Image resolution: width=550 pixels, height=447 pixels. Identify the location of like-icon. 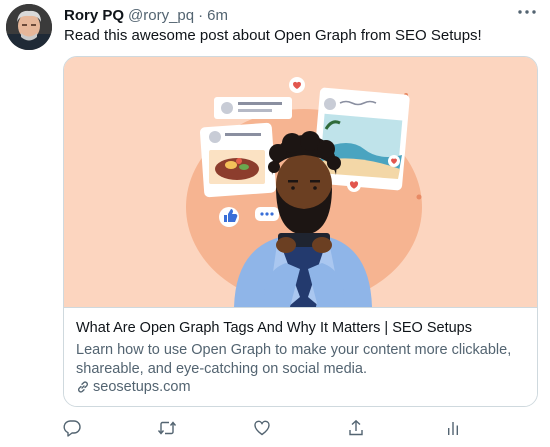
(262, 428).